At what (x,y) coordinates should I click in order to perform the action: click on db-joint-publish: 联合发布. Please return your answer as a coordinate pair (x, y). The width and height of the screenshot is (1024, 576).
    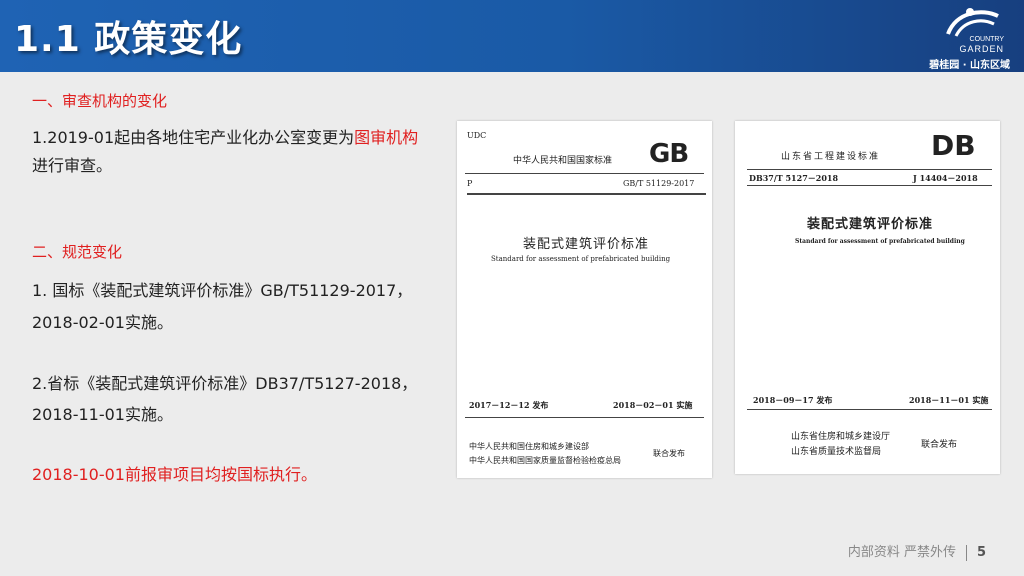
    Looking at the image, I should click on (939, 445).